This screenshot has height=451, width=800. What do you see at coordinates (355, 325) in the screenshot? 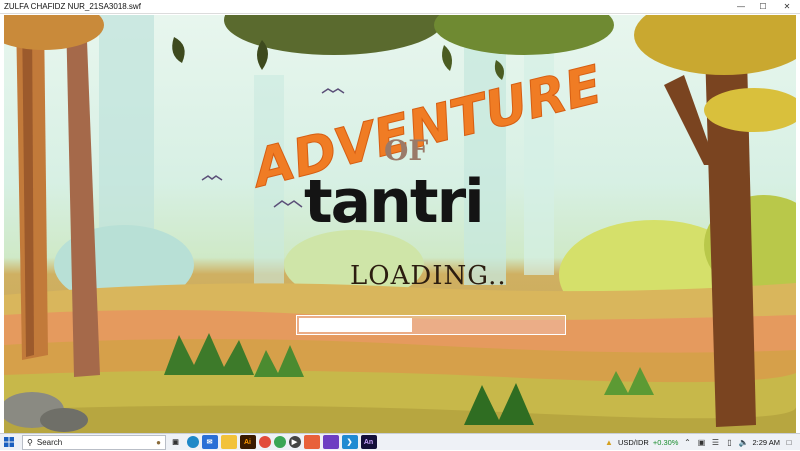
I see `loading-progress-fill` at bounding box center [355, 325].